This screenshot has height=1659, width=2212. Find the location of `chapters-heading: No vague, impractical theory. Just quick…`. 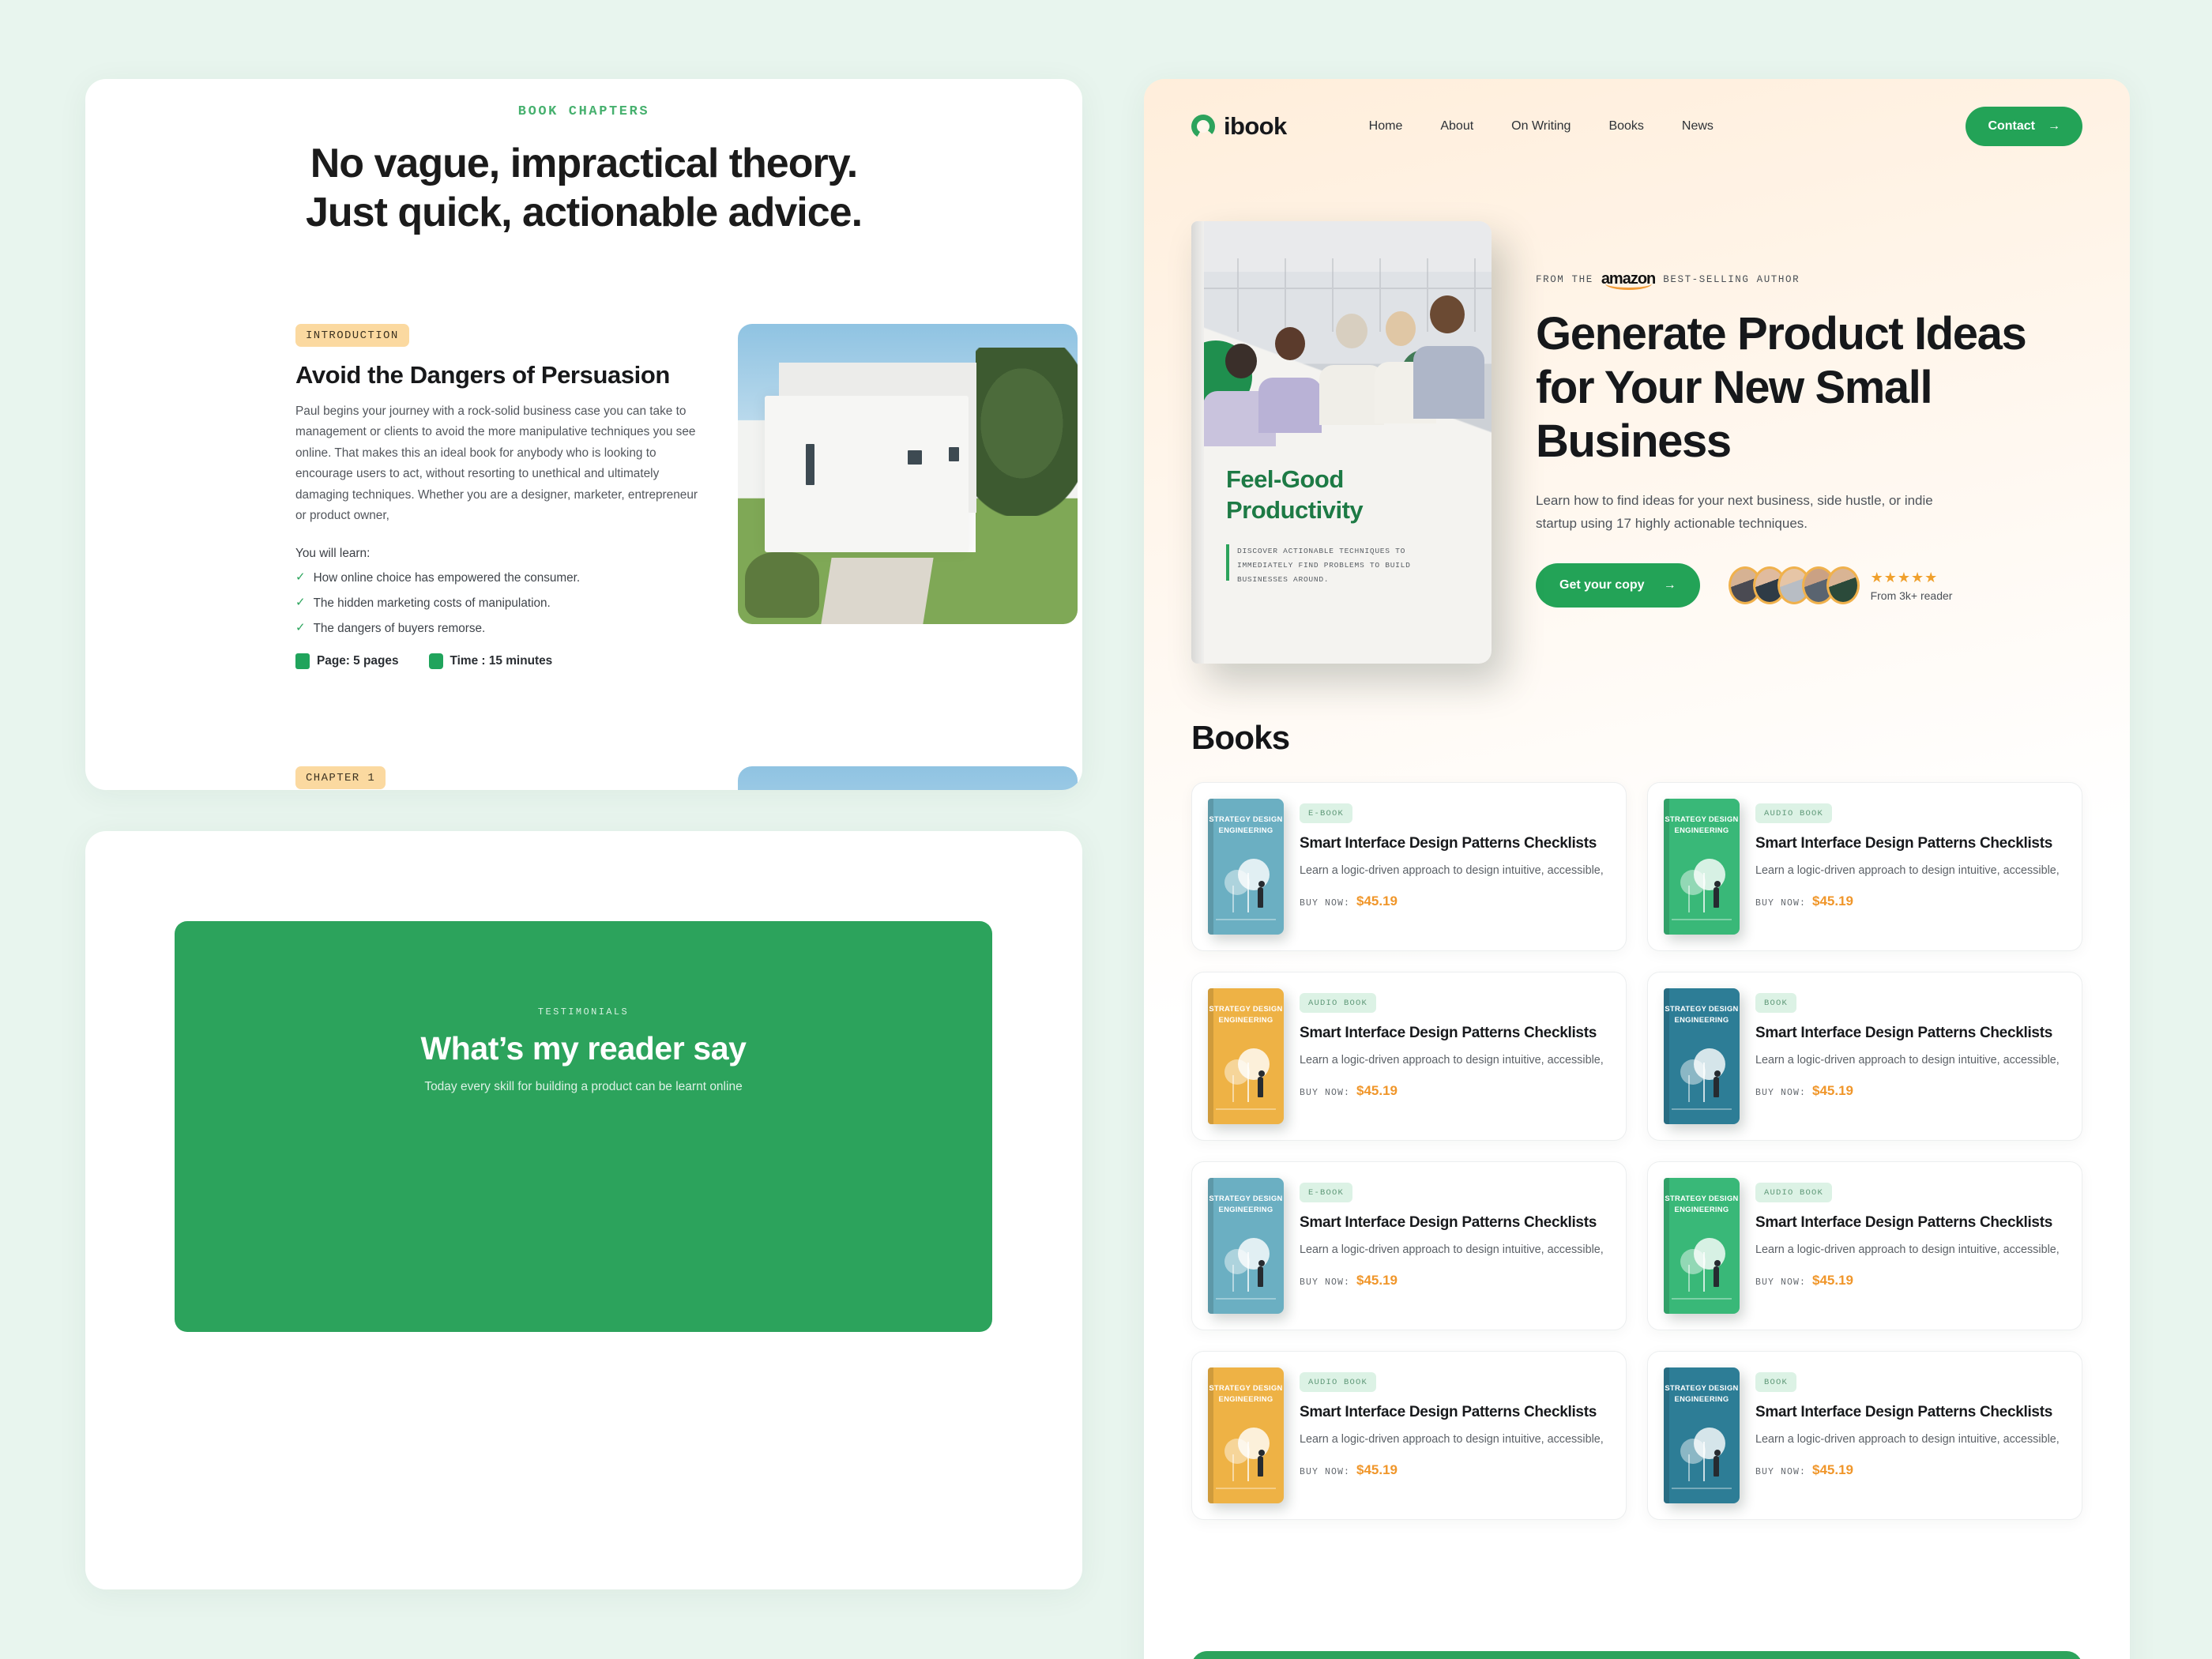

chapters-heading: No vague, impractical theory. Just quick… is located at coordinates (583, 189).